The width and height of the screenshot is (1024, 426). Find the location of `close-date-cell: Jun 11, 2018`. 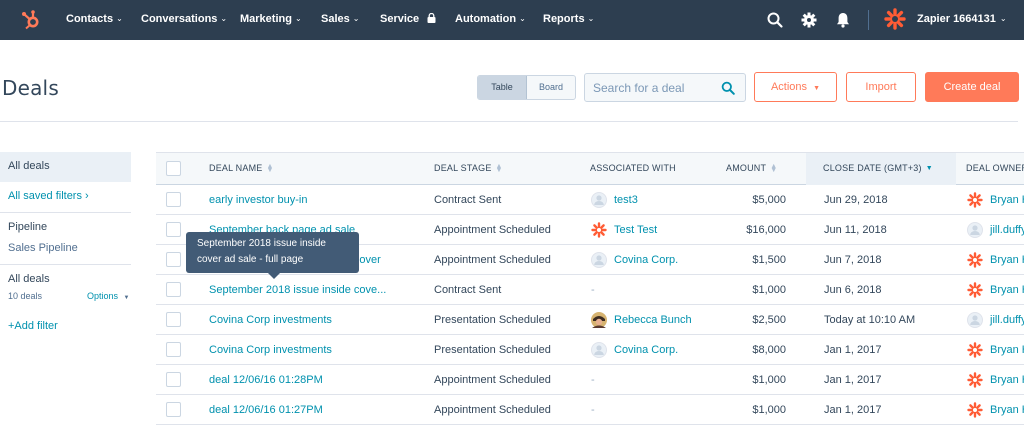

close-date-cell: Jun 11, 2018 is located at coordinates (855, 230).